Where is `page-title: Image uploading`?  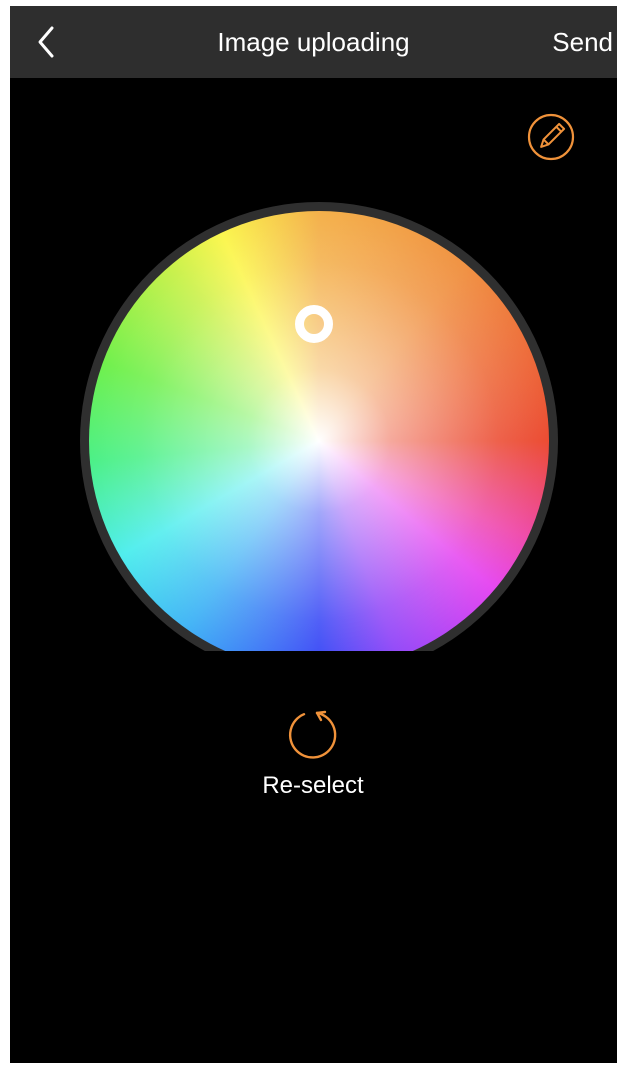
page-title: Image uploading is located at coordinates (313, 42).